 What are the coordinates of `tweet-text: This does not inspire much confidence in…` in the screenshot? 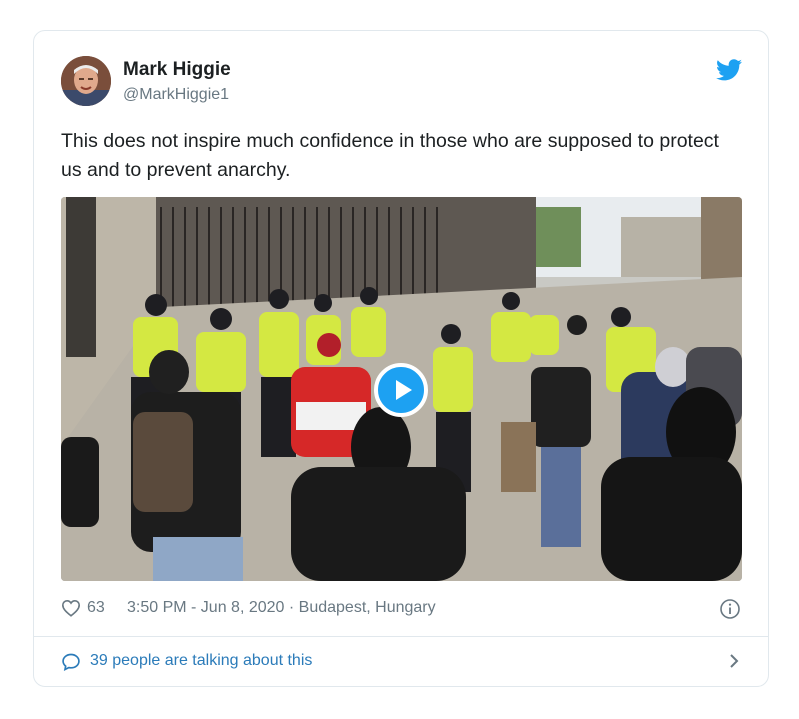 It's located at (390, 155).